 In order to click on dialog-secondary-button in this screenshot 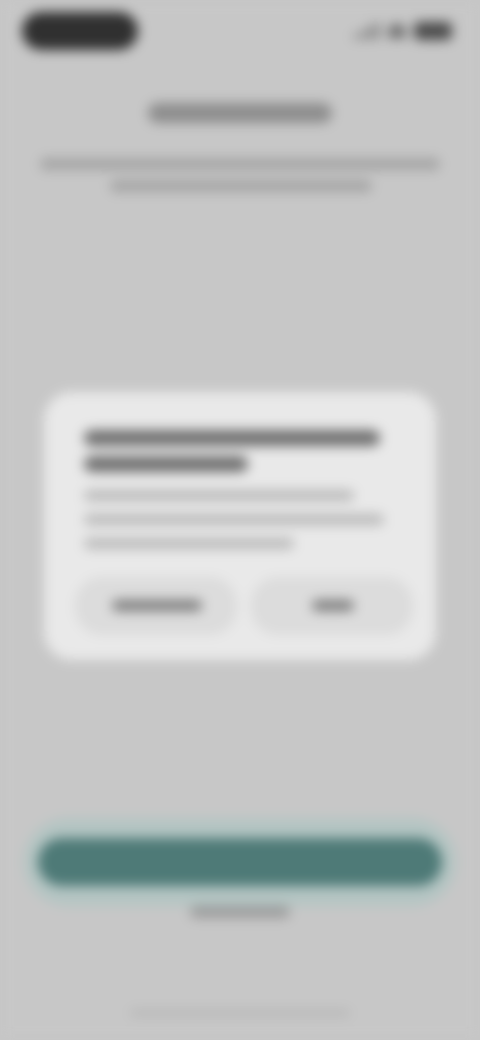, I will do `click(156, 606)`.